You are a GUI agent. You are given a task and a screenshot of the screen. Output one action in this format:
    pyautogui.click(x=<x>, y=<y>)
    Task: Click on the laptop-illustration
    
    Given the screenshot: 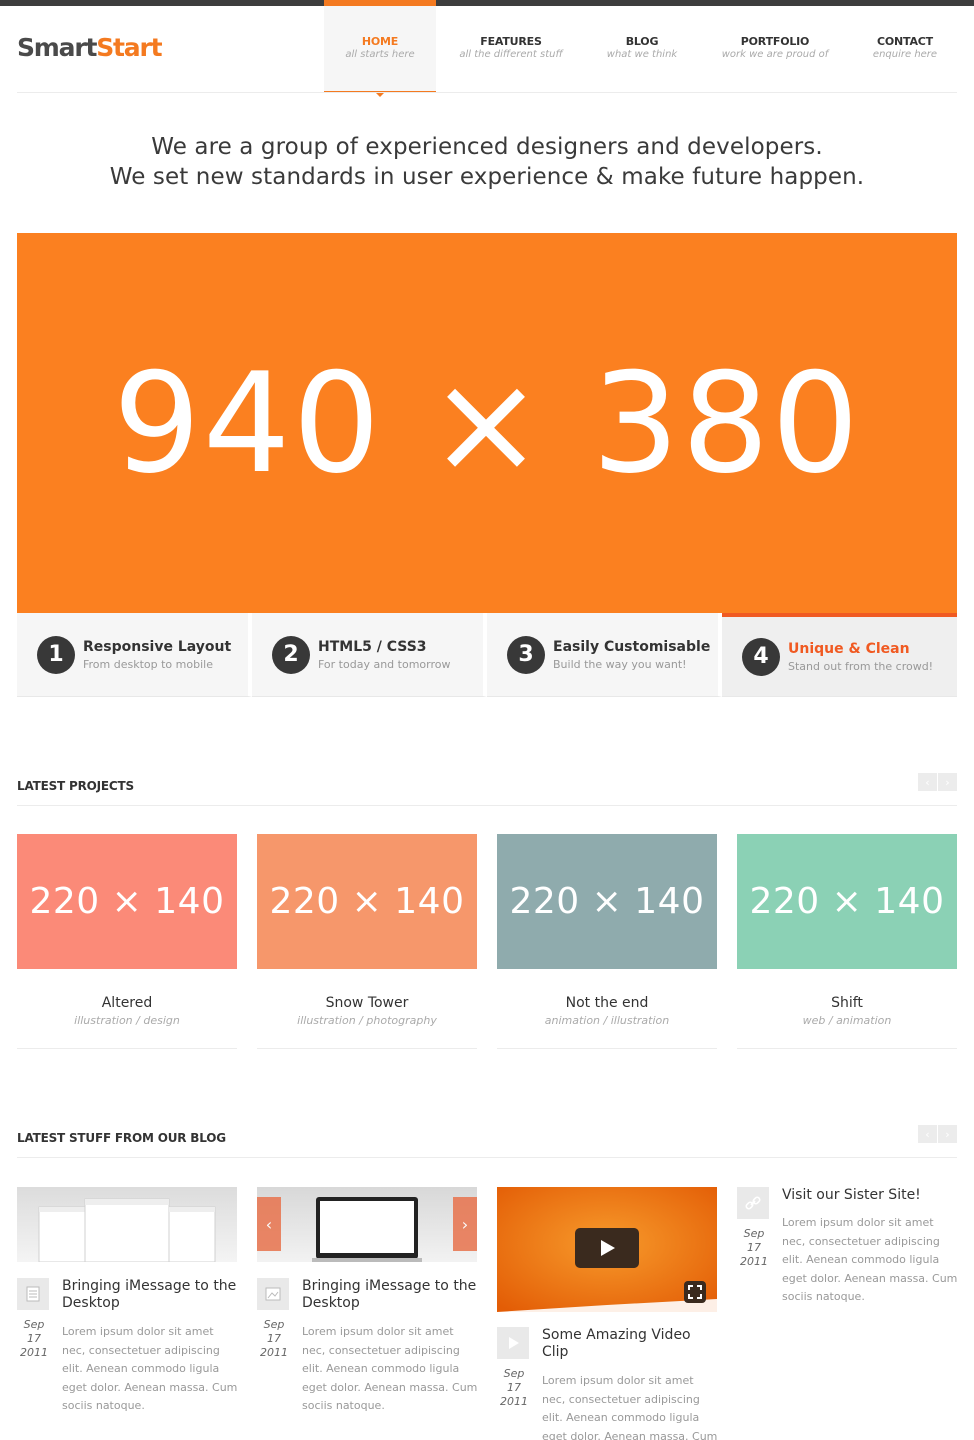 What is the action you would take?
    pyautogui.click(x=367, y=1224)
    